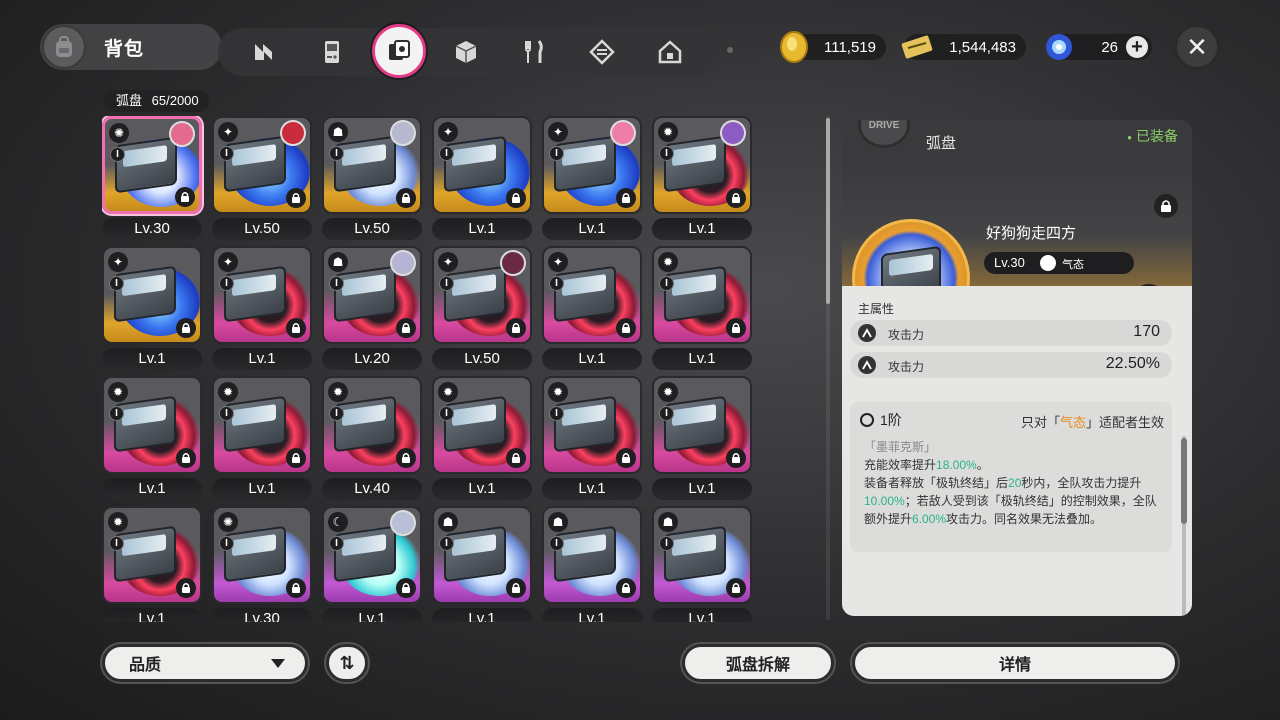 Image resolution: width=1280 pixels, height=720 pixels. What do you see at coordinates (372, 309) in the screenshot?
I see `disc-card: ☗ I Lv.20` at bounding box center [372, 309].